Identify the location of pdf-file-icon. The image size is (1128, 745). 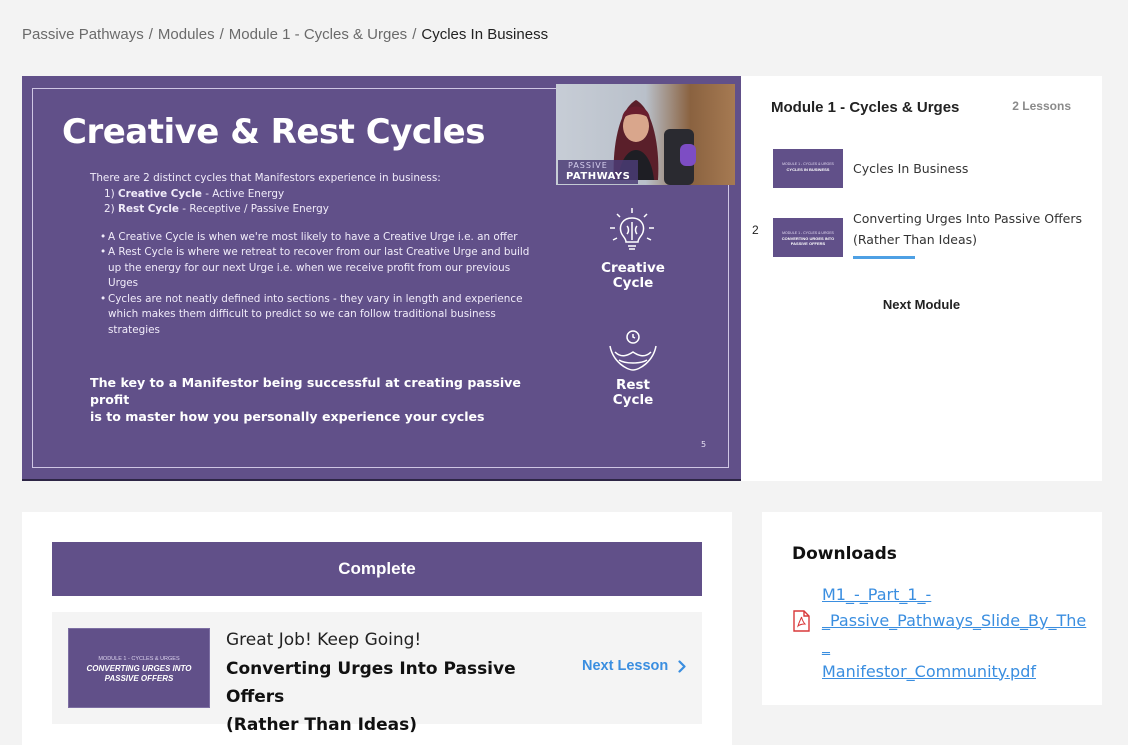
(801, 621).